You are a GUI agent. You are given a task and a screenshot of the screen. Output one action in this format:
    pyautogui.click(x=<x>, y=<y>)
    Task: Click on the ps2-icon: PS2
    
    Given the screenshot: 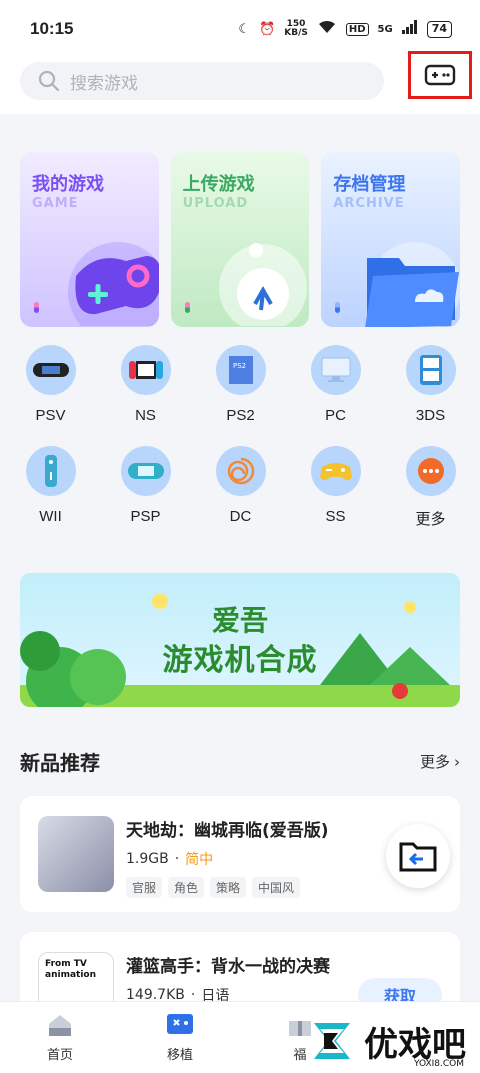 What is the action you would take?
    pyautogui.click(x=240, y=370)
    